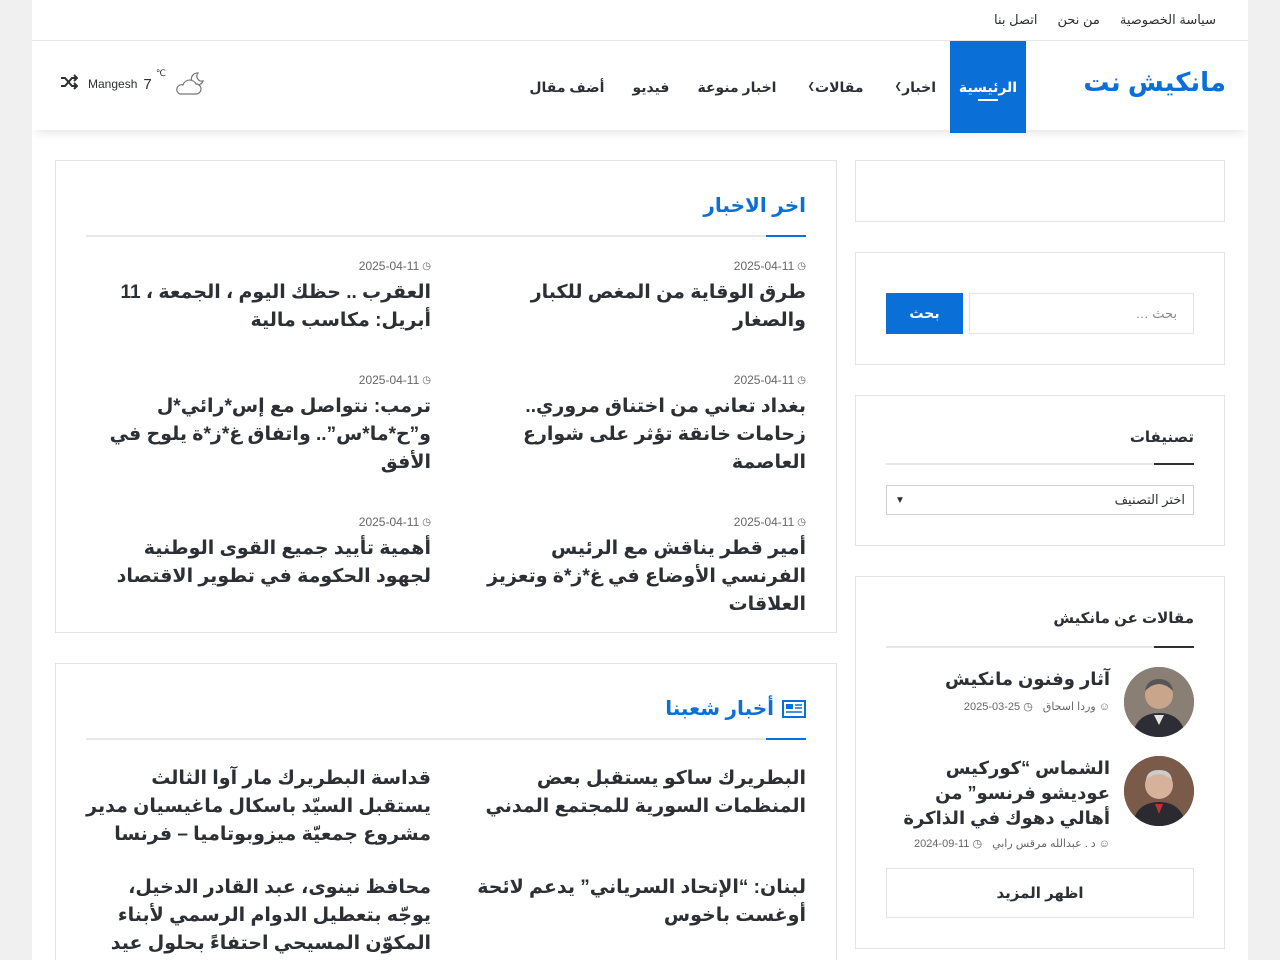 The image size is (1280, 960). Describe the element at coordinates (735, 708) in the screenshot. I see `section-title: أخبار شعبنا` at that location.